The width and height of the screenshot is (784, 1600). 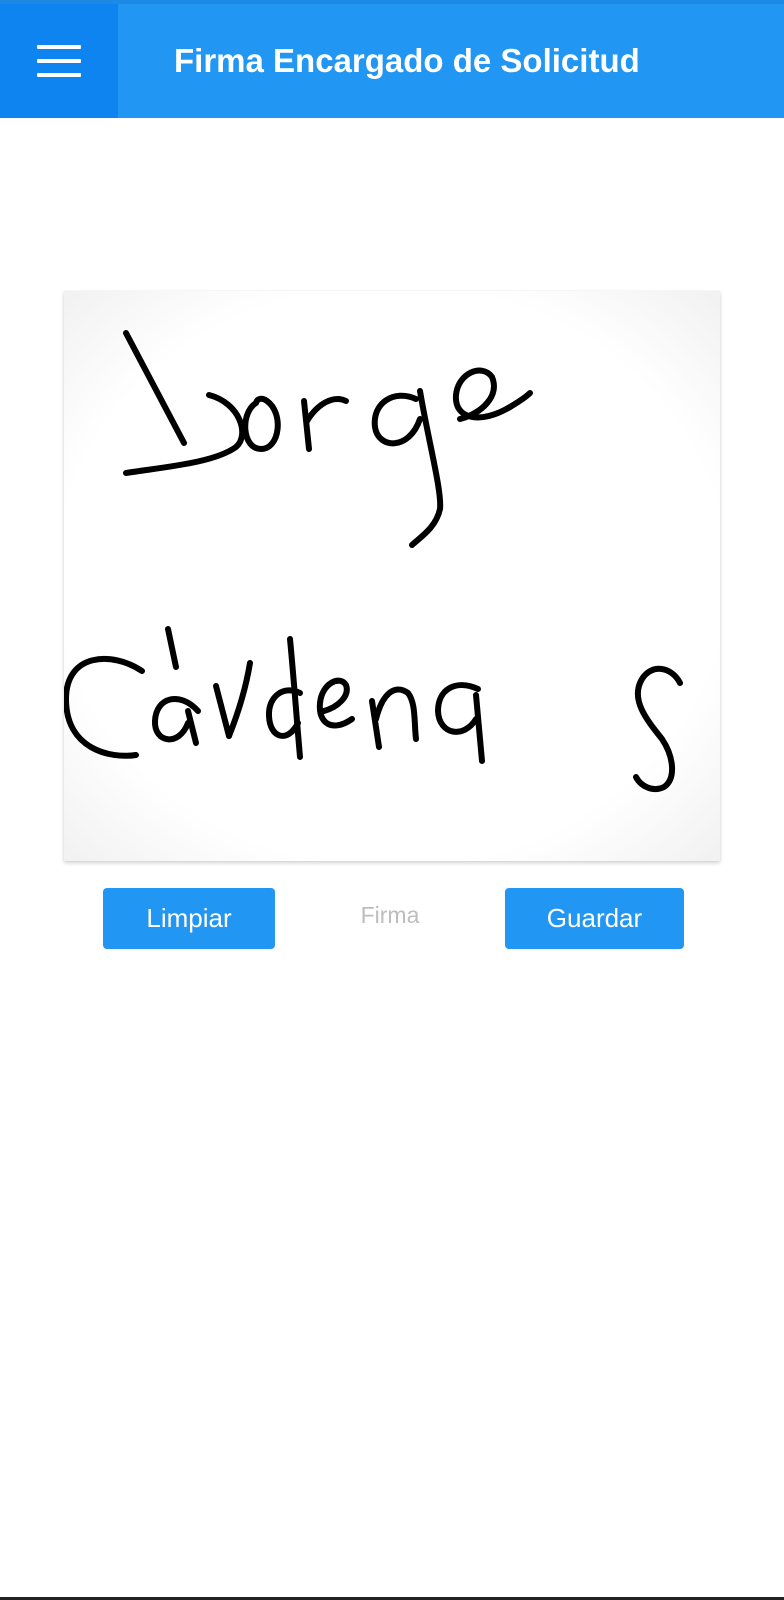 I want to click on app-bar: Firma Encargado de Solicitud, so click(x=392, y=59).